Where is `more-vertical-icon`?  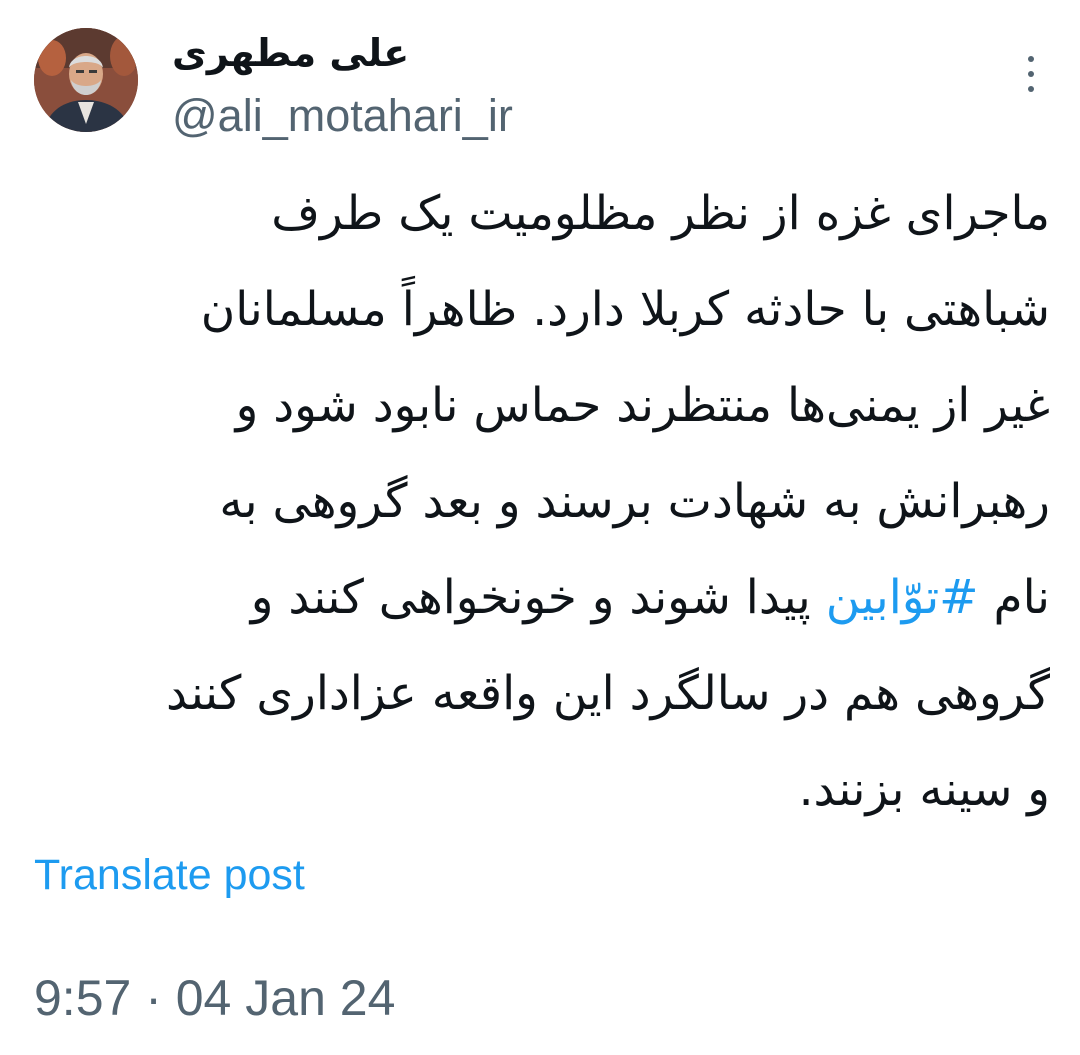 more-vertical-icon is located at coordinates (1031, 59).